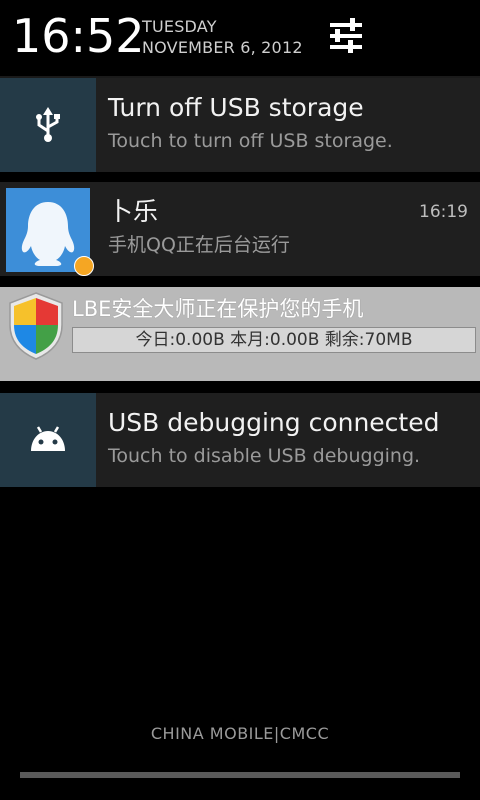 Image resolution: width=480 pixels, height=800 pixels. I want to click on android-icon, so click(48, 438).